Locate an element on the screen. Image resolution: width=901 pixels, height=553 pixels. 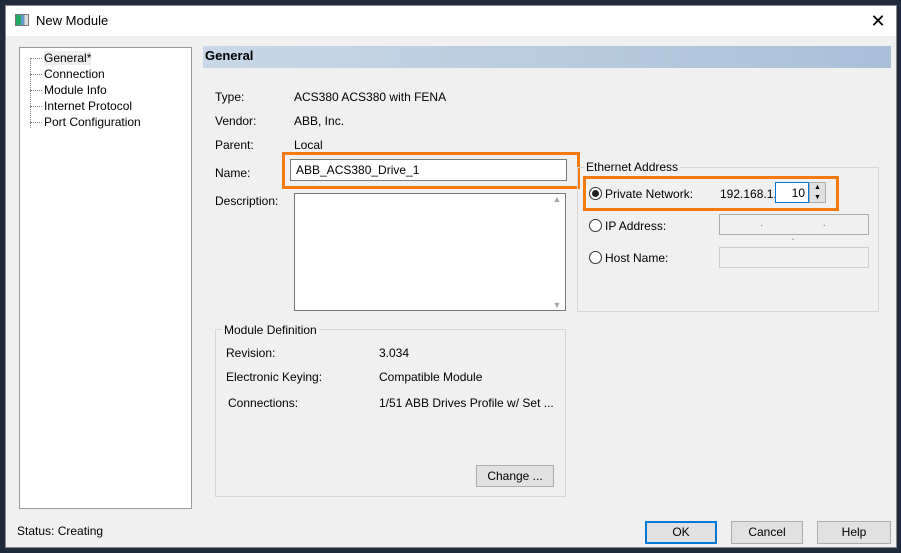
window-title: New Module is located at coordinates (72, 20).